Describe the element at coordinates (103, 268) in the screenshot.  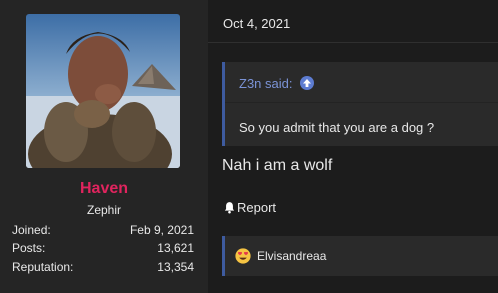
I see `stat-reputation: Reputation: 13,354` at that location.